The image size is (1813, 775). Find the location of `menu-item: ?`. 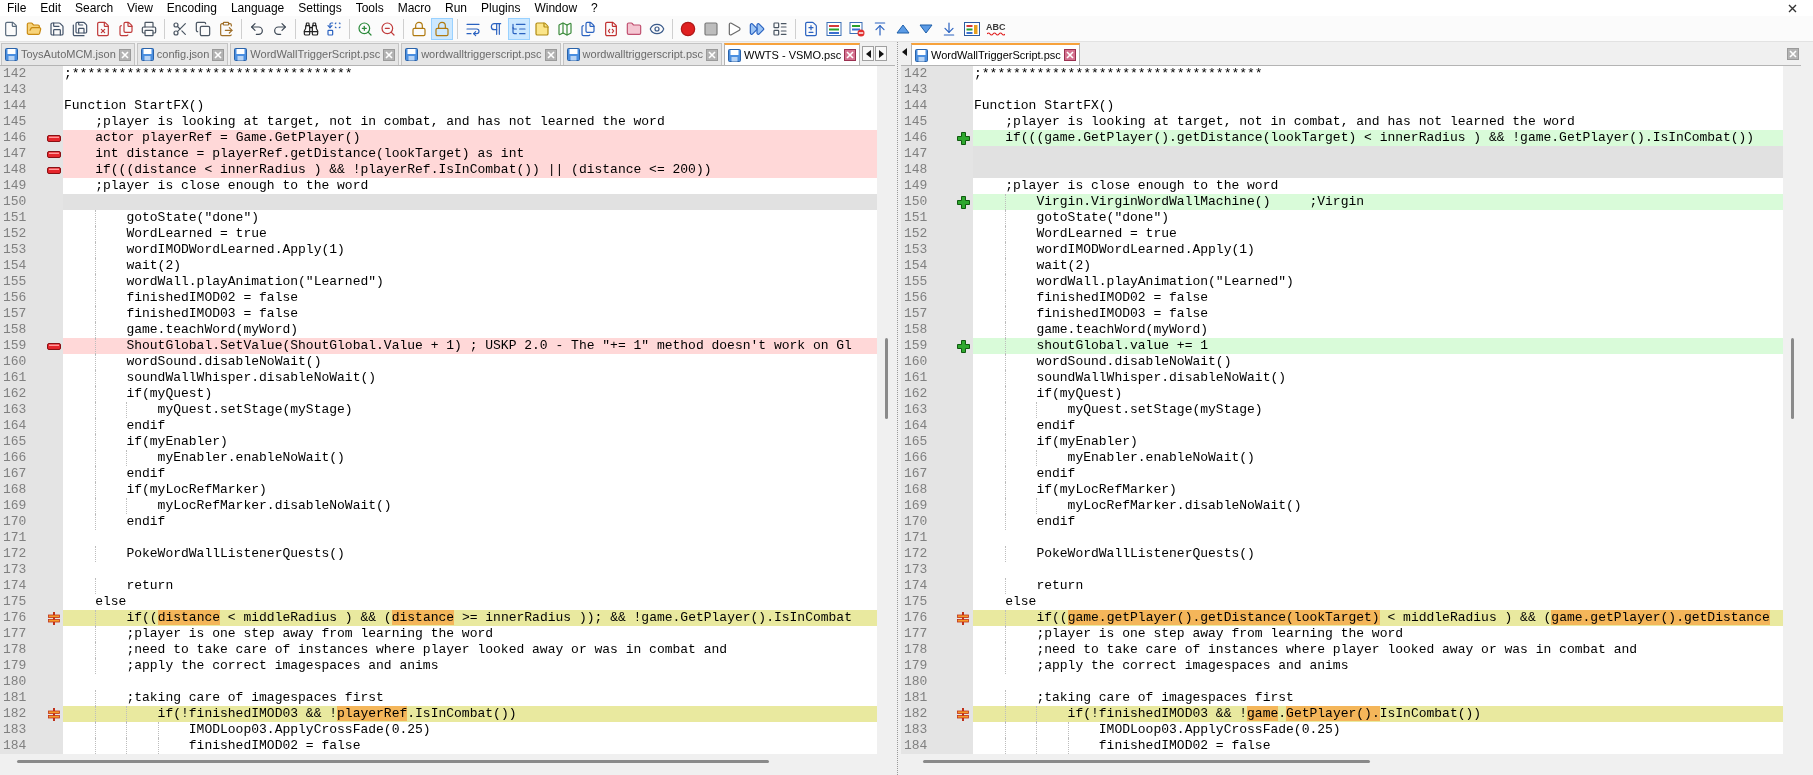

menu-item: ? is located at coordinates (594, 8).